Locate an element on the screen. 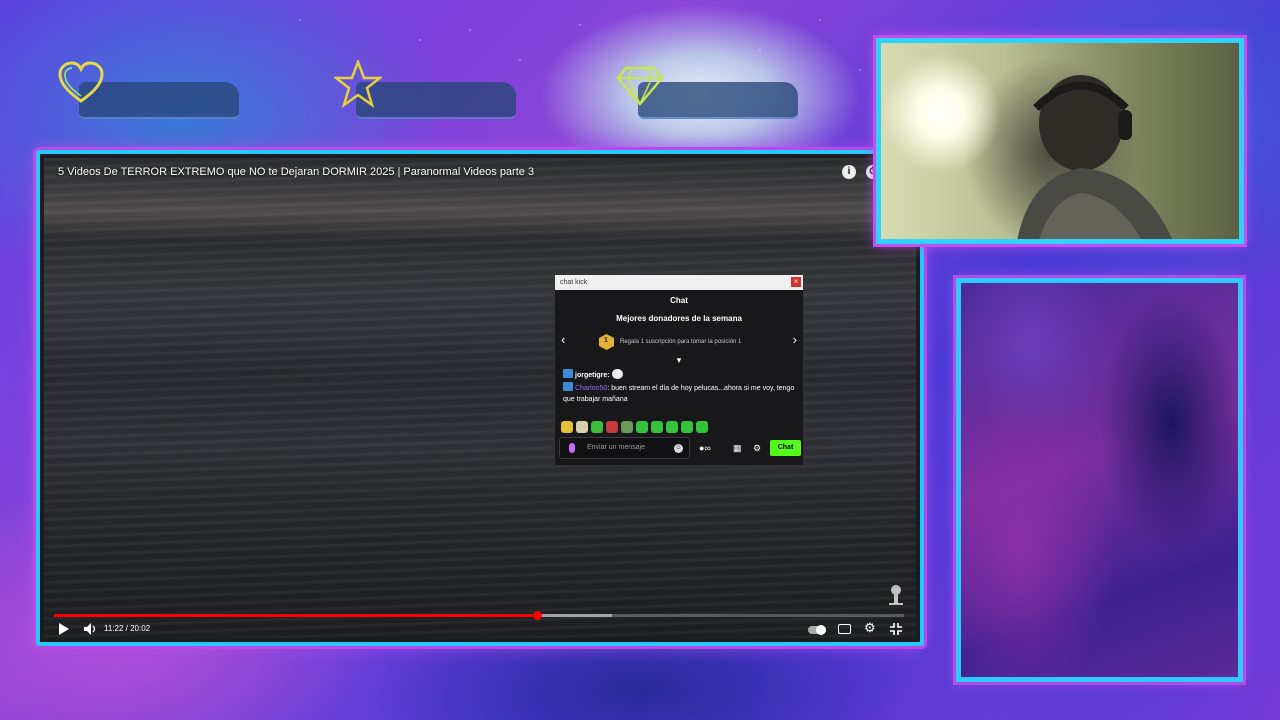 This screenshot has width=1280, height=720. chevron-right-icon: › is located at coordinates (795, 339).